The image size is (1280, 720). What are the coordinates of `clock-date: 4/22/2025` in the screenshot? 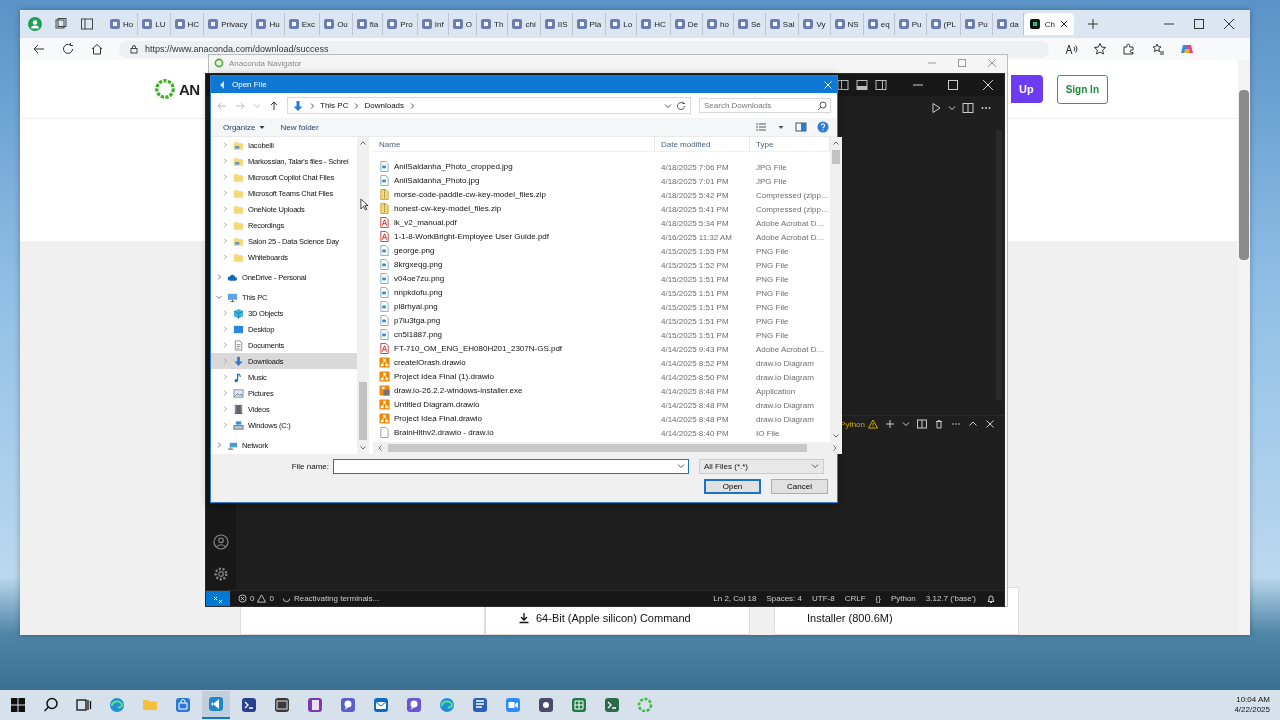 It's located at (1252, 710).